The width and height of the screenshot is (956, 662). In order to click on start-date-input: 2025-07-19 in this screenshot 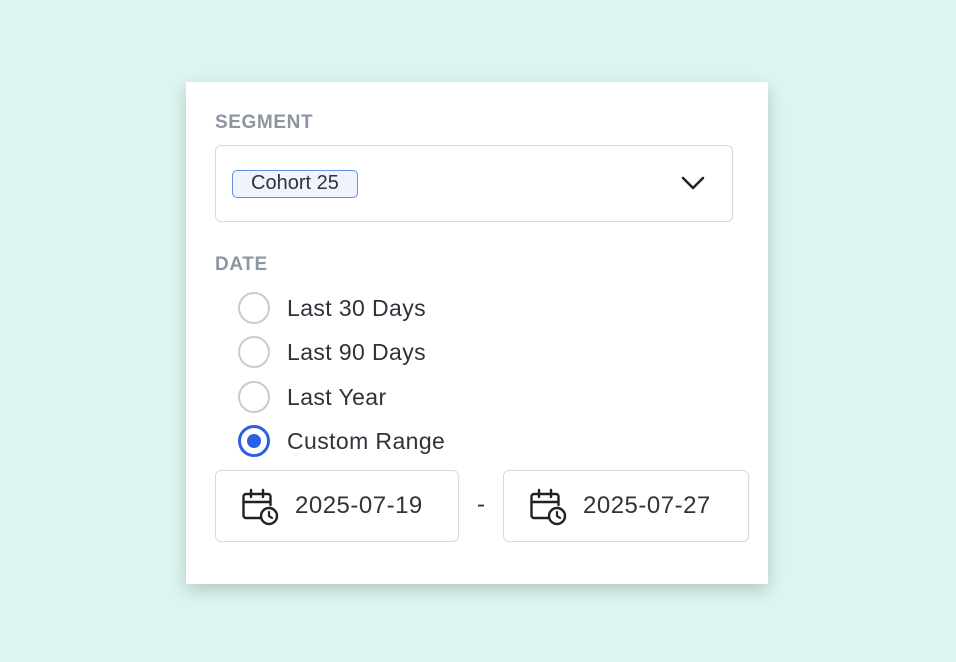, I will do `click(337, 506)`.